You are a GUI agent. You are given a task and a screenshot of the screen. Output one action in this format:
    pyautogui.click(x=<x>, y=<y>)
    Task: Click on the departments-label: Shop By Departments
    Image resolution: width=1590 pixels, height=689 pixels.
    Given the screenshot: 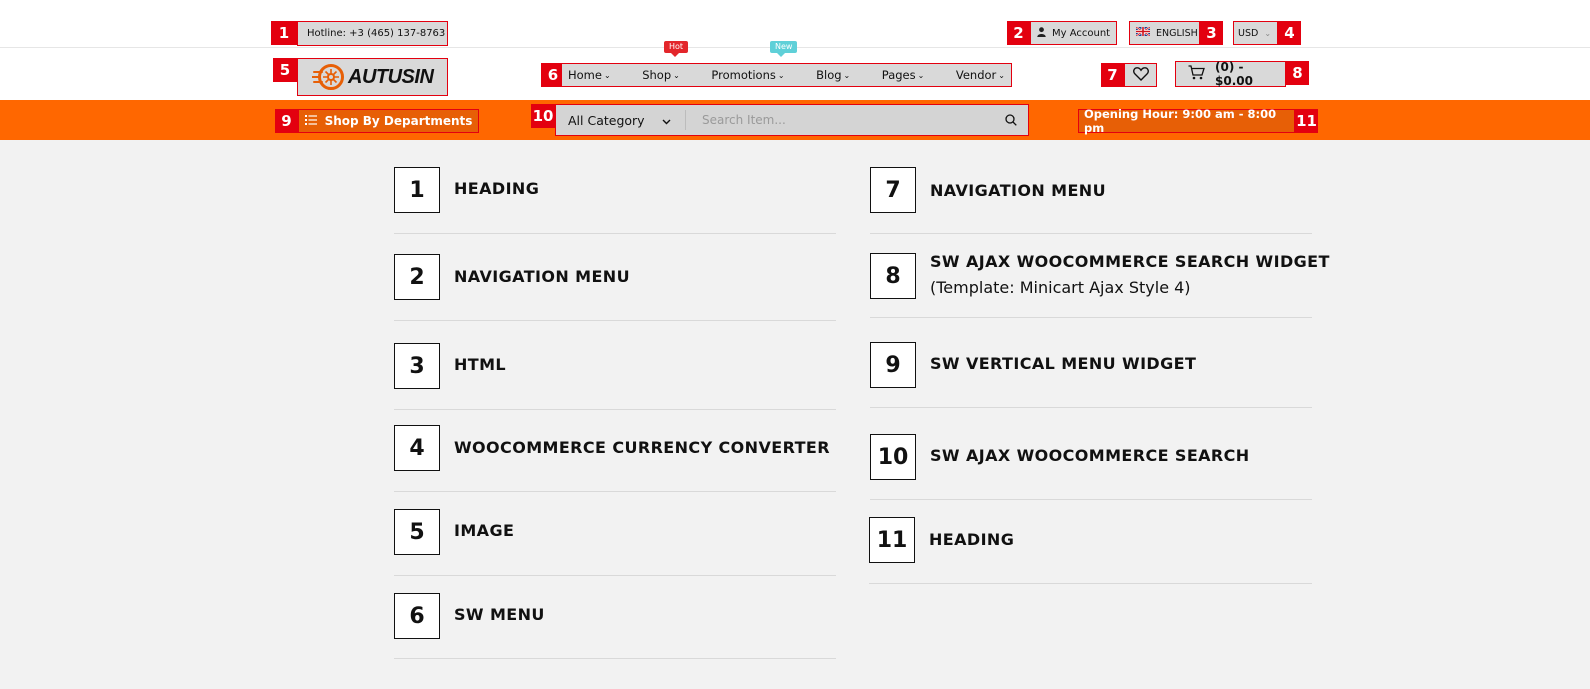 What is the action you would take?
    pyautogui.click(x=398, y=121)
    